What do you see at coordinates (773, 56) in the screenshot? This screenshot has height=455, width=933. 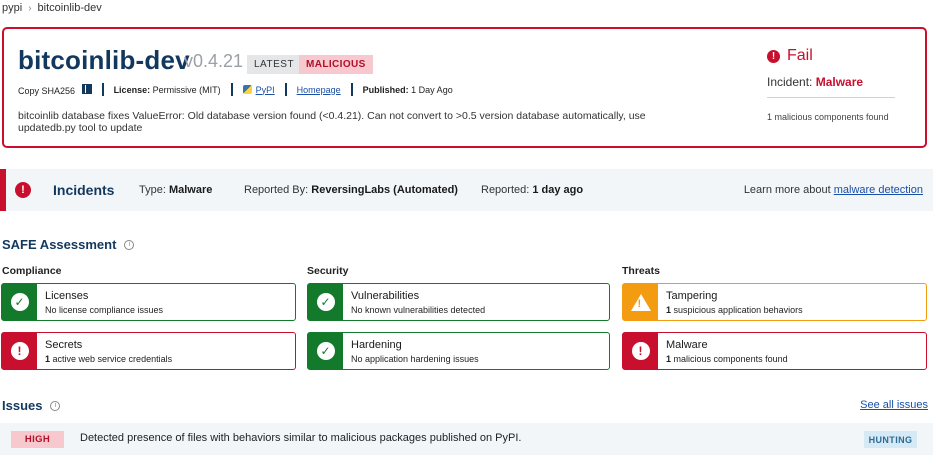 I see `fail-alert-icon: !` at bounding box center [773, 56].